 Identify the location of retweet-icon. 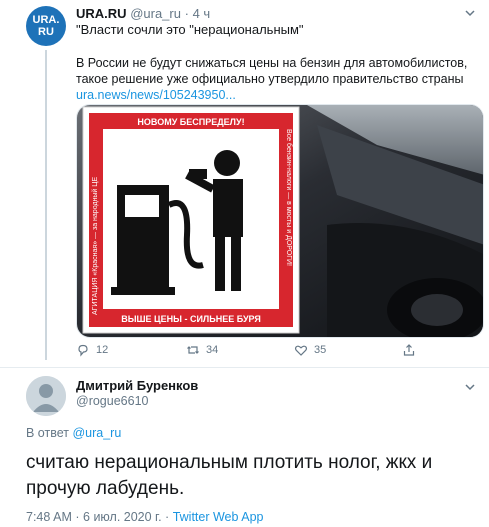
(193, 350).